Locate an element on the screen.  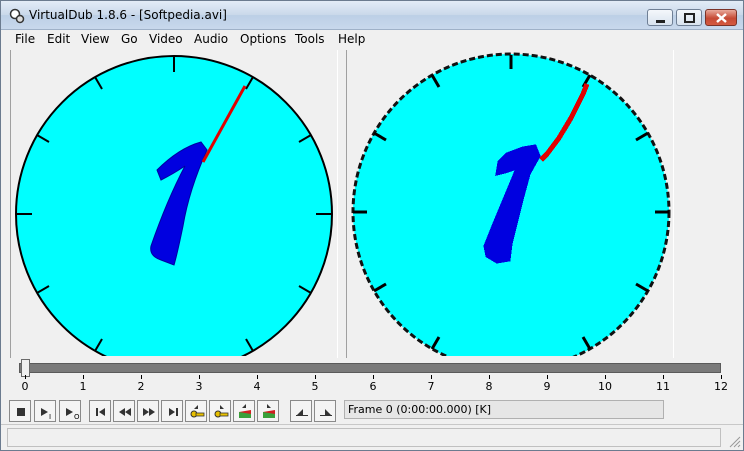
timeline-tick-label: 6 is located at coordinates (373, 386).